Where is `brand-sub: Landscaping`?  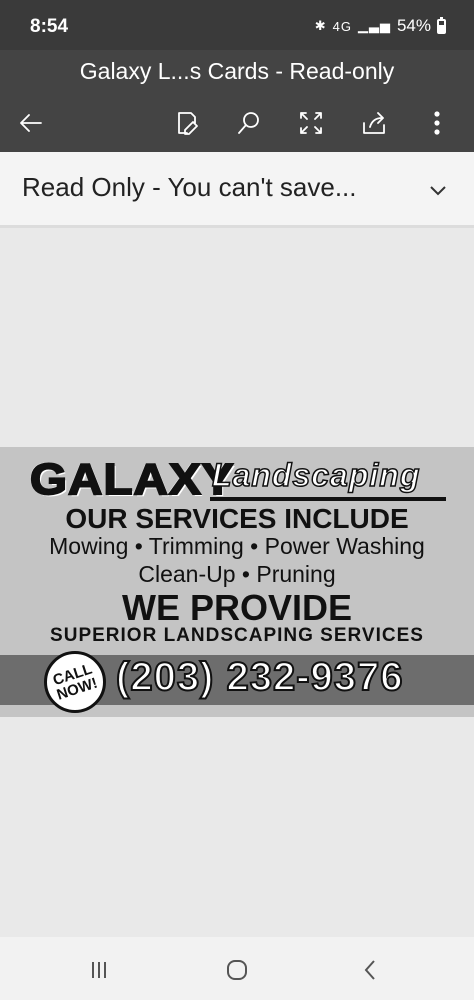
brand-sub: Landscaping is located at coordinates (316, 475).